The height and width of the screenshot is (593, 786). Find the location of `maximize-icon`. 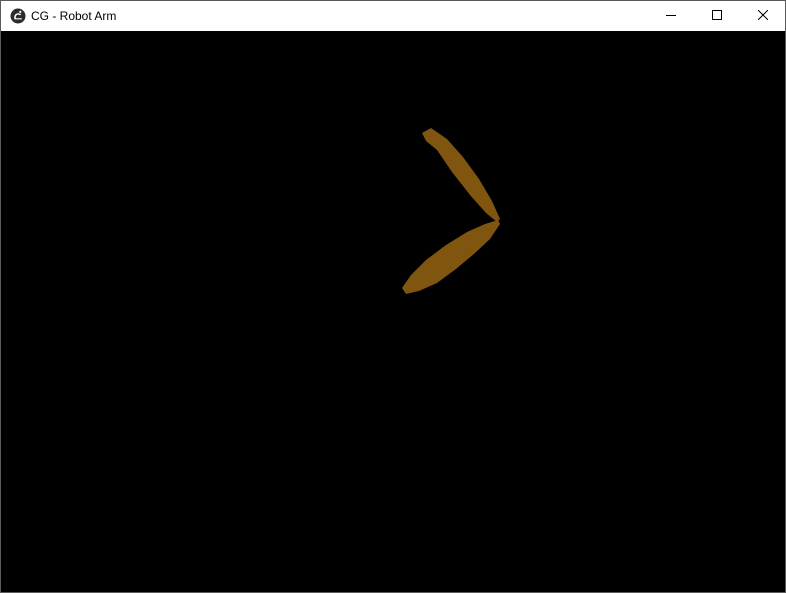

maximize-icon is located at coordinates (717, 16).